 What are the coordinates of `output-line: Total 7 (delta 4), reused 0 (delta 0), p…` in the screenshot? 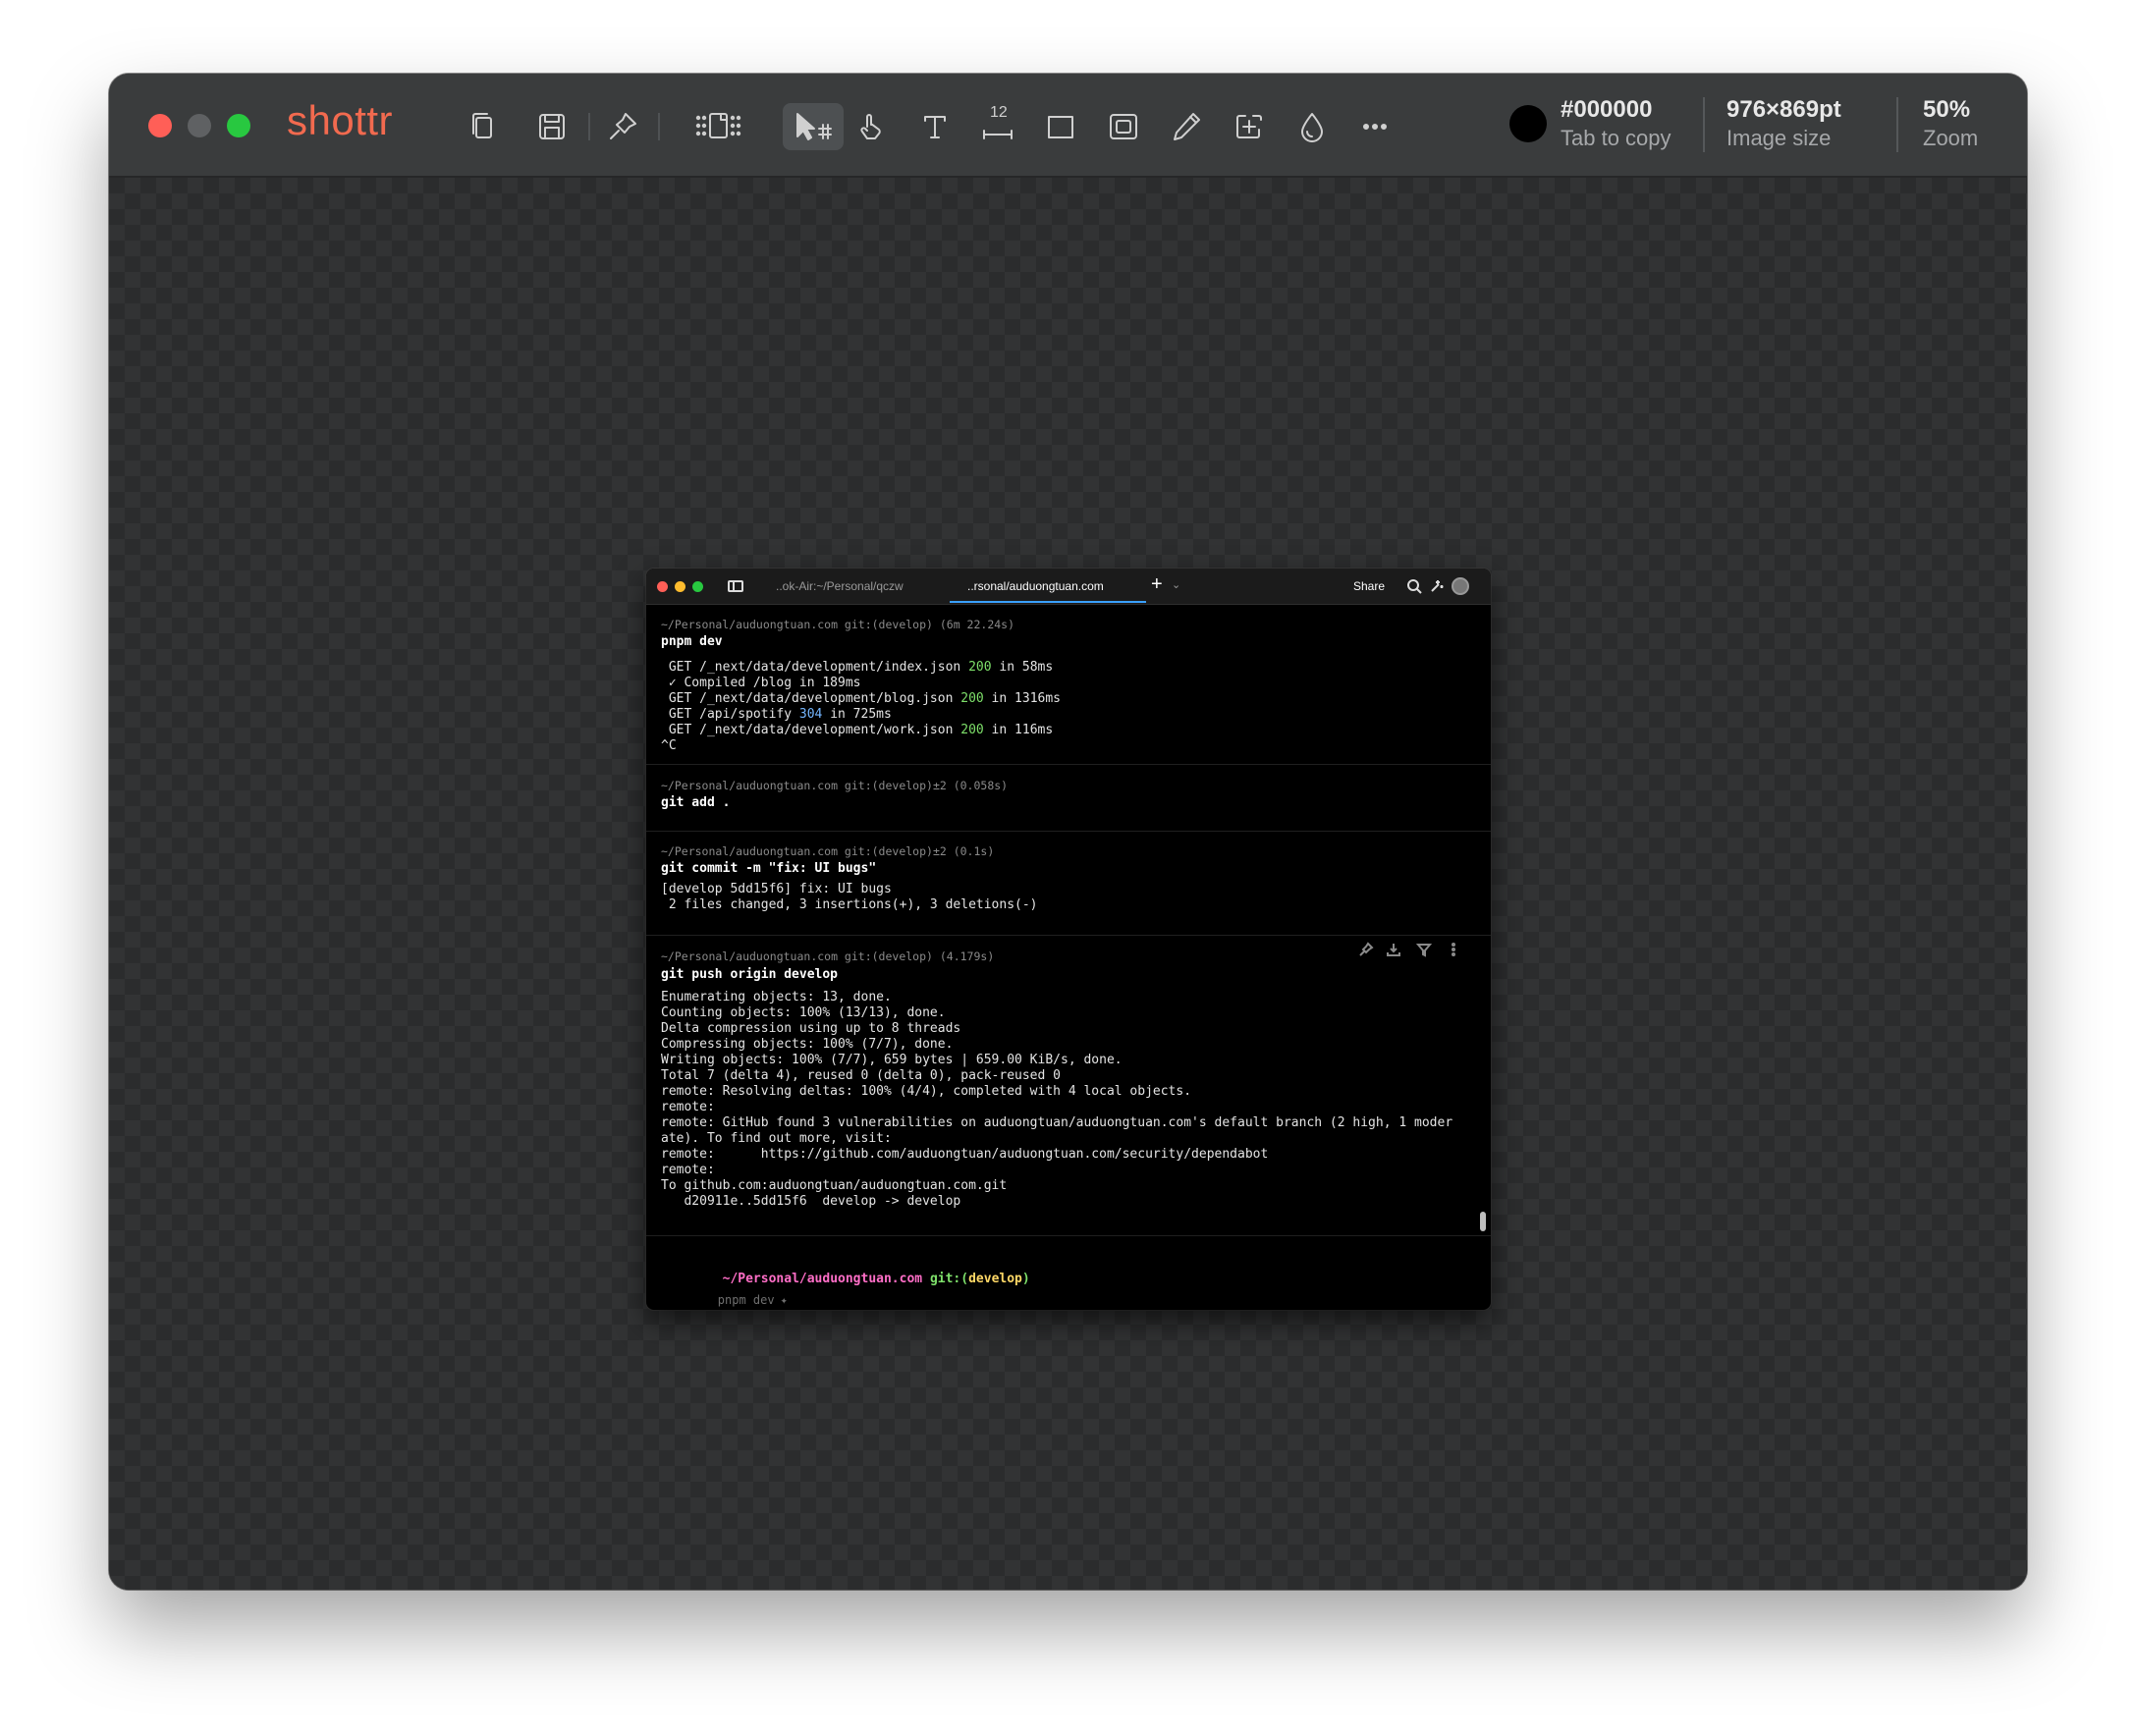 It's located at (861, 1075).